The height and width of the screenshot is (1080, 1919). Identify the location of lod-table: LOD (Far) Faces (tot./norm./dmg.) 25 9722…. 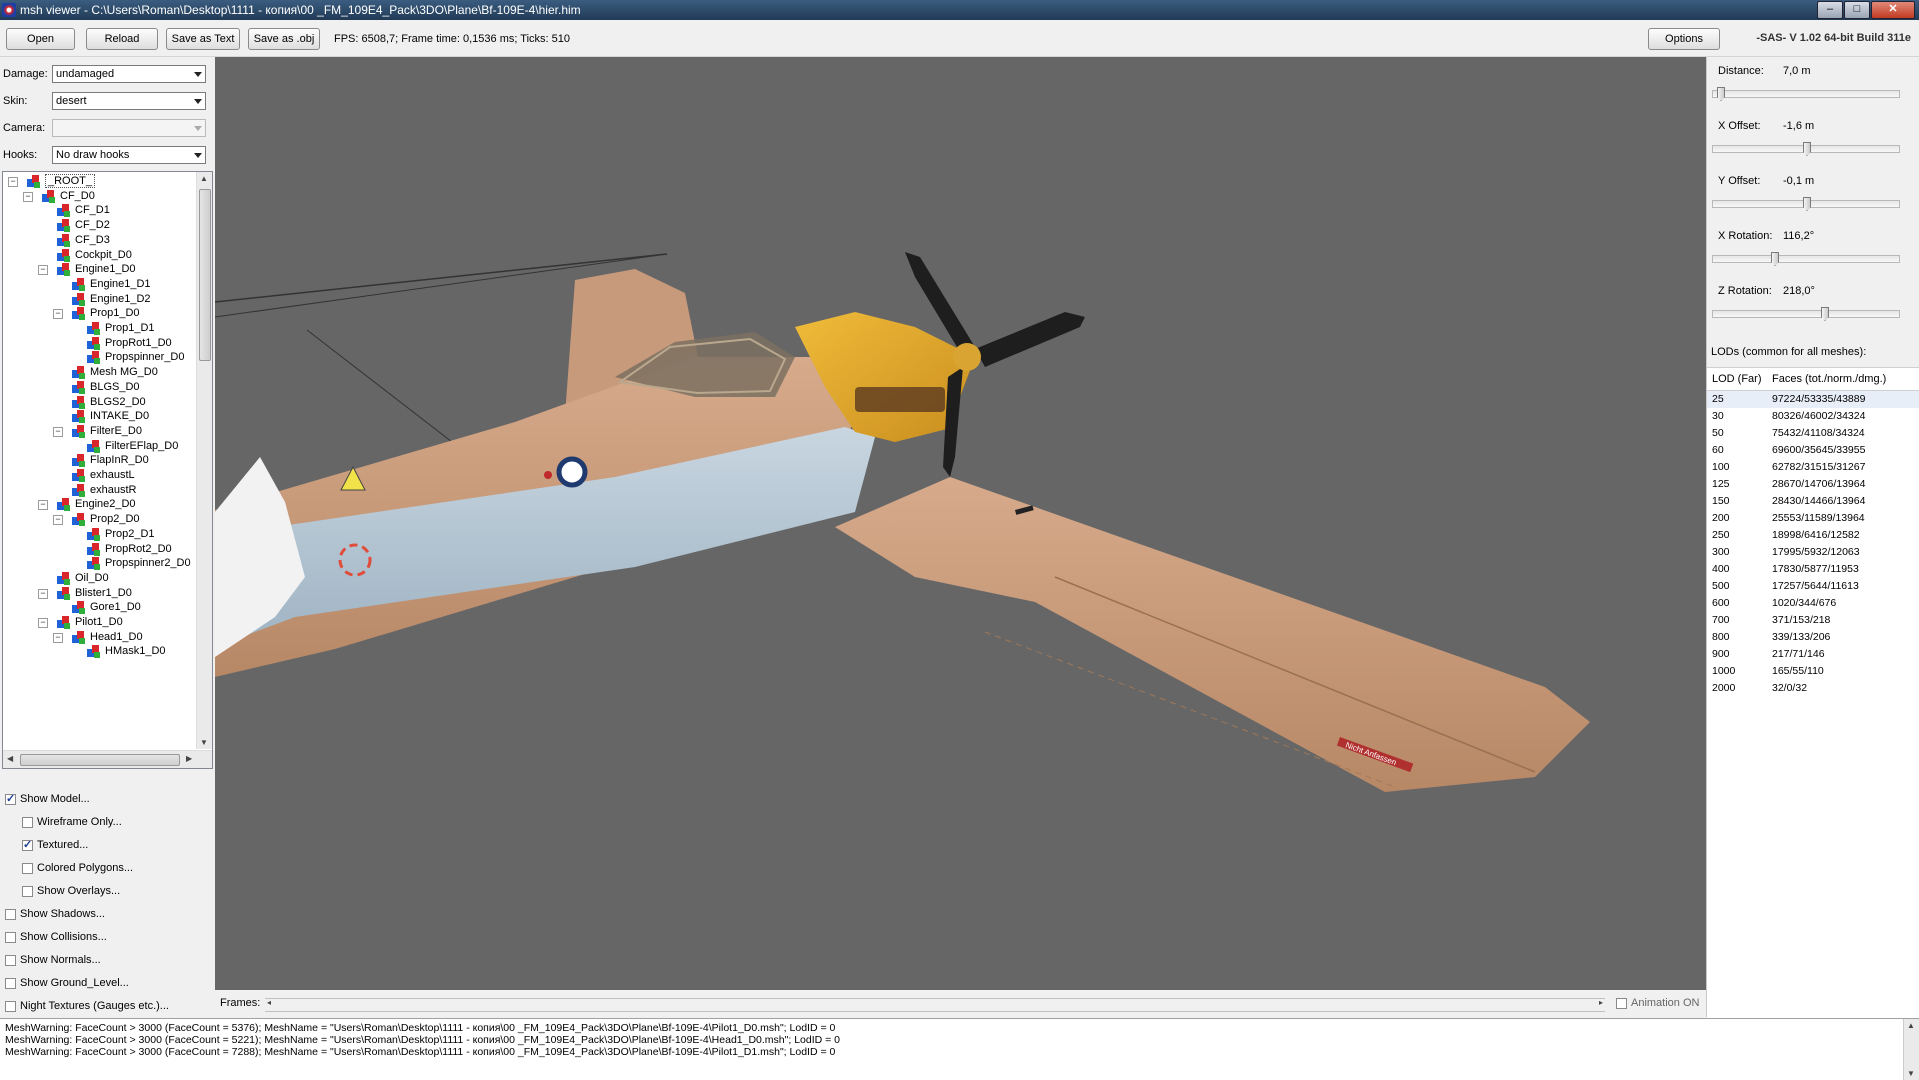
(1813, 692).